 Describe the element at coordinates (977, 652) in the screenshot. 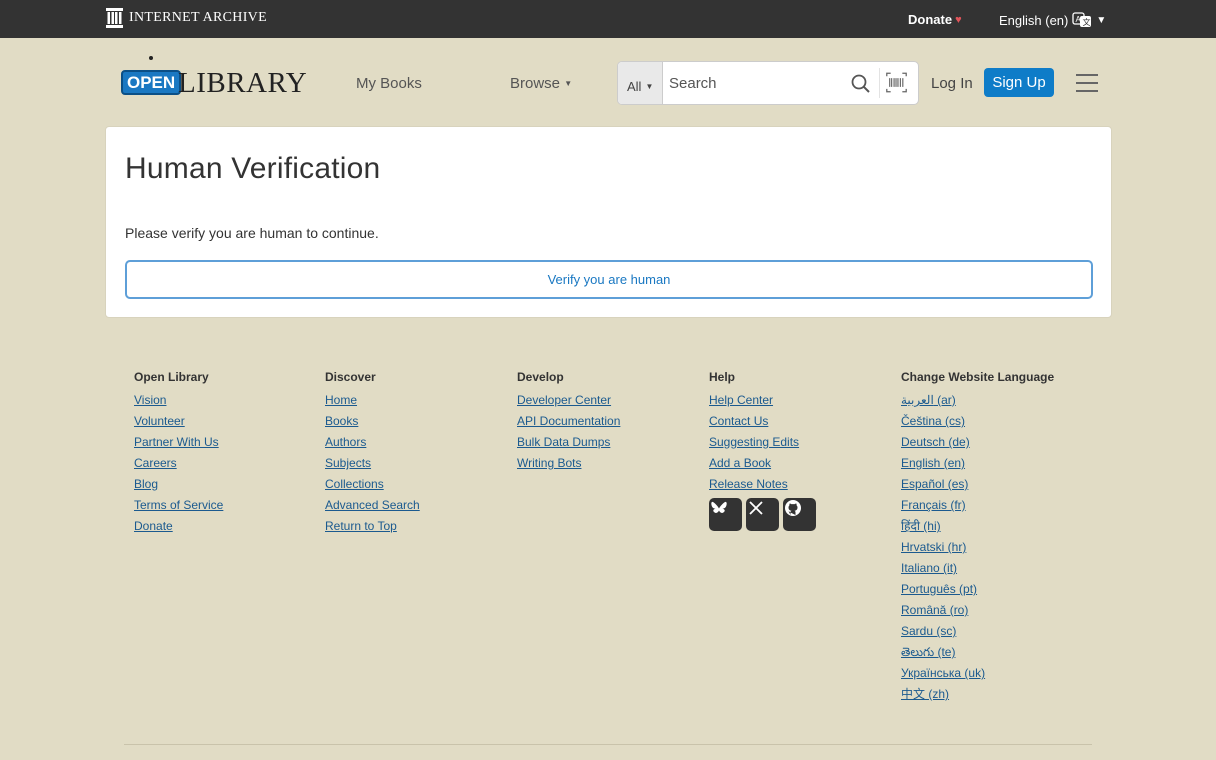

I see `language-link-te: తెలుగు (te)` at that location.